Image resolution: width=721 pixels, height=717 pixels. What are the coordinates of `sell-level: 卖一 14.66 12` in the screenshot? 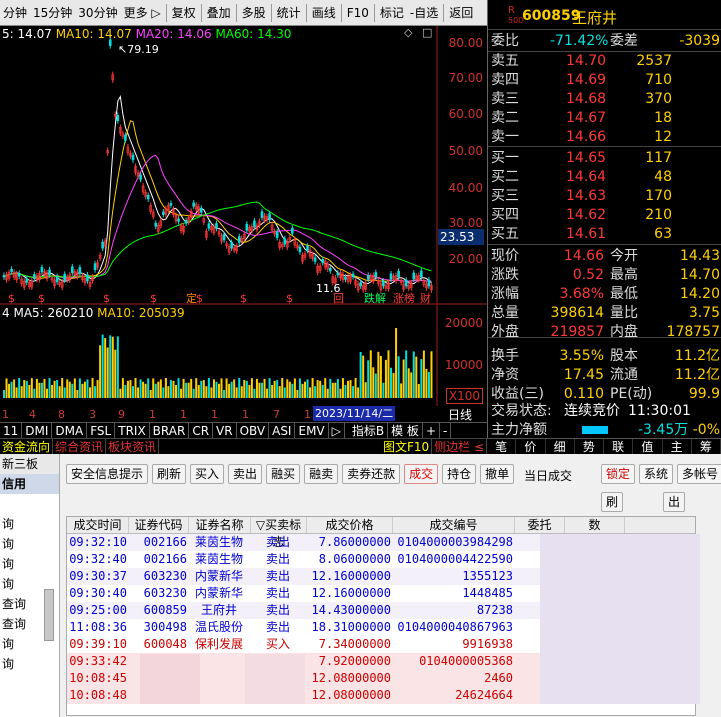 It's located at (604, 137).